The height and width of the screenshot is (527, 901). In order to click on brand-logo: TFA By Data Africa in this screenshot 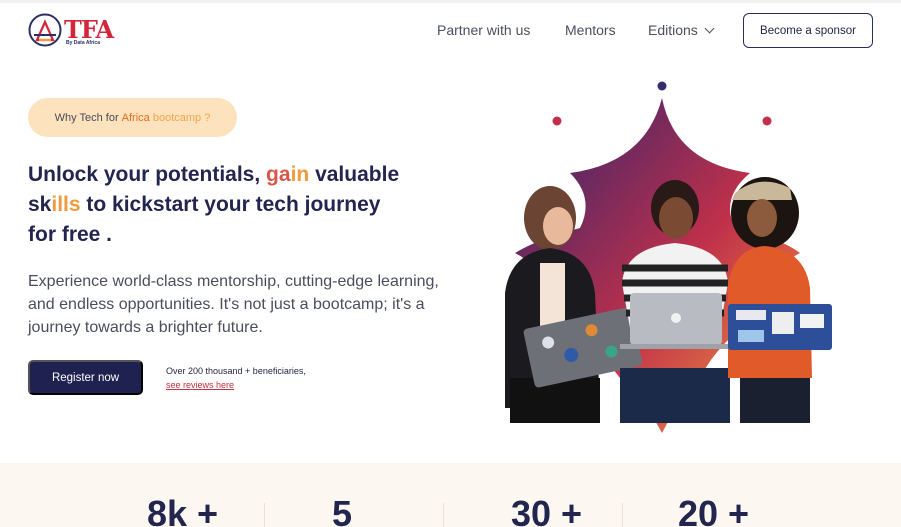, I will do `click(71, 31)`.